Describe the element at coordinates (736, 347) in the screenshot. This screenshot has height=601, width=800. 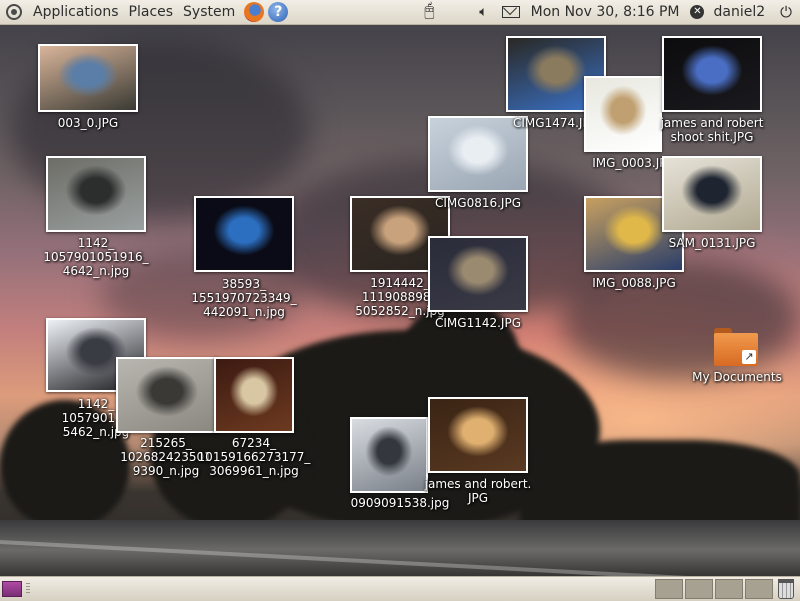
I see `folder-icon: ↗` at that location.